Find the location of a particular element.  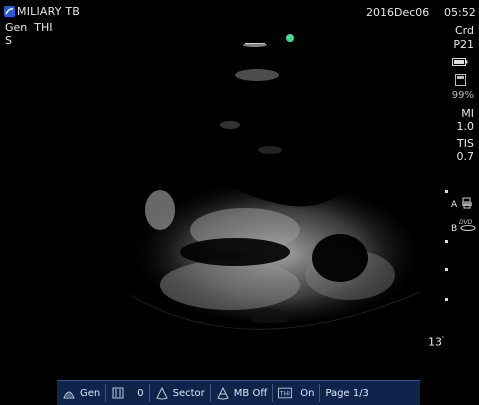

battery-icon is located at coordinates (460, 62).